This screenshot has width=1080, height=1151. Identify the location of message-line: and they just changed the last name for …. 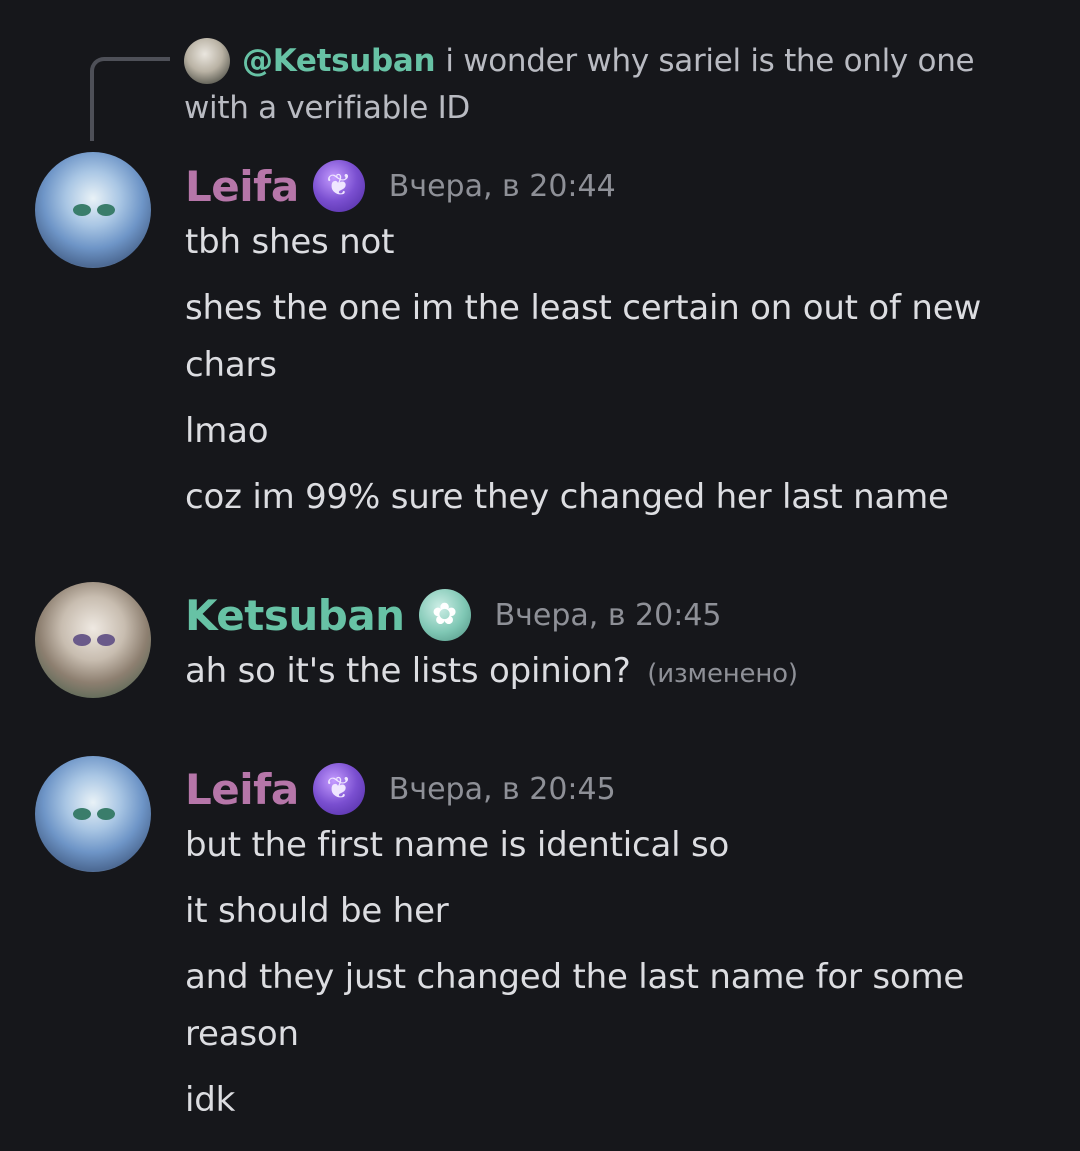
(615, 1006).